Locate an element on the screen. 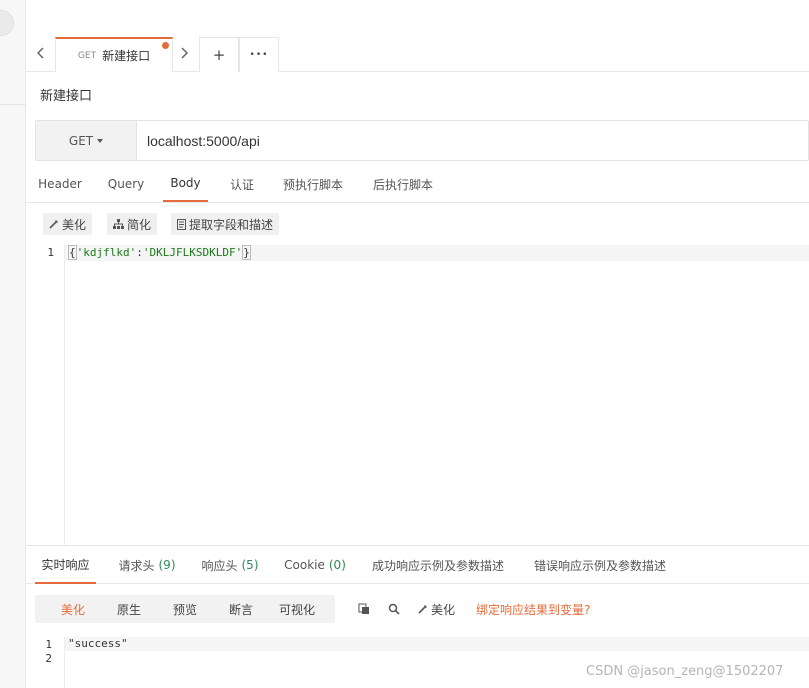 Image resolution: width=809 pixels, height=688 pixels. search-icon is located at coordinates (394, 609).